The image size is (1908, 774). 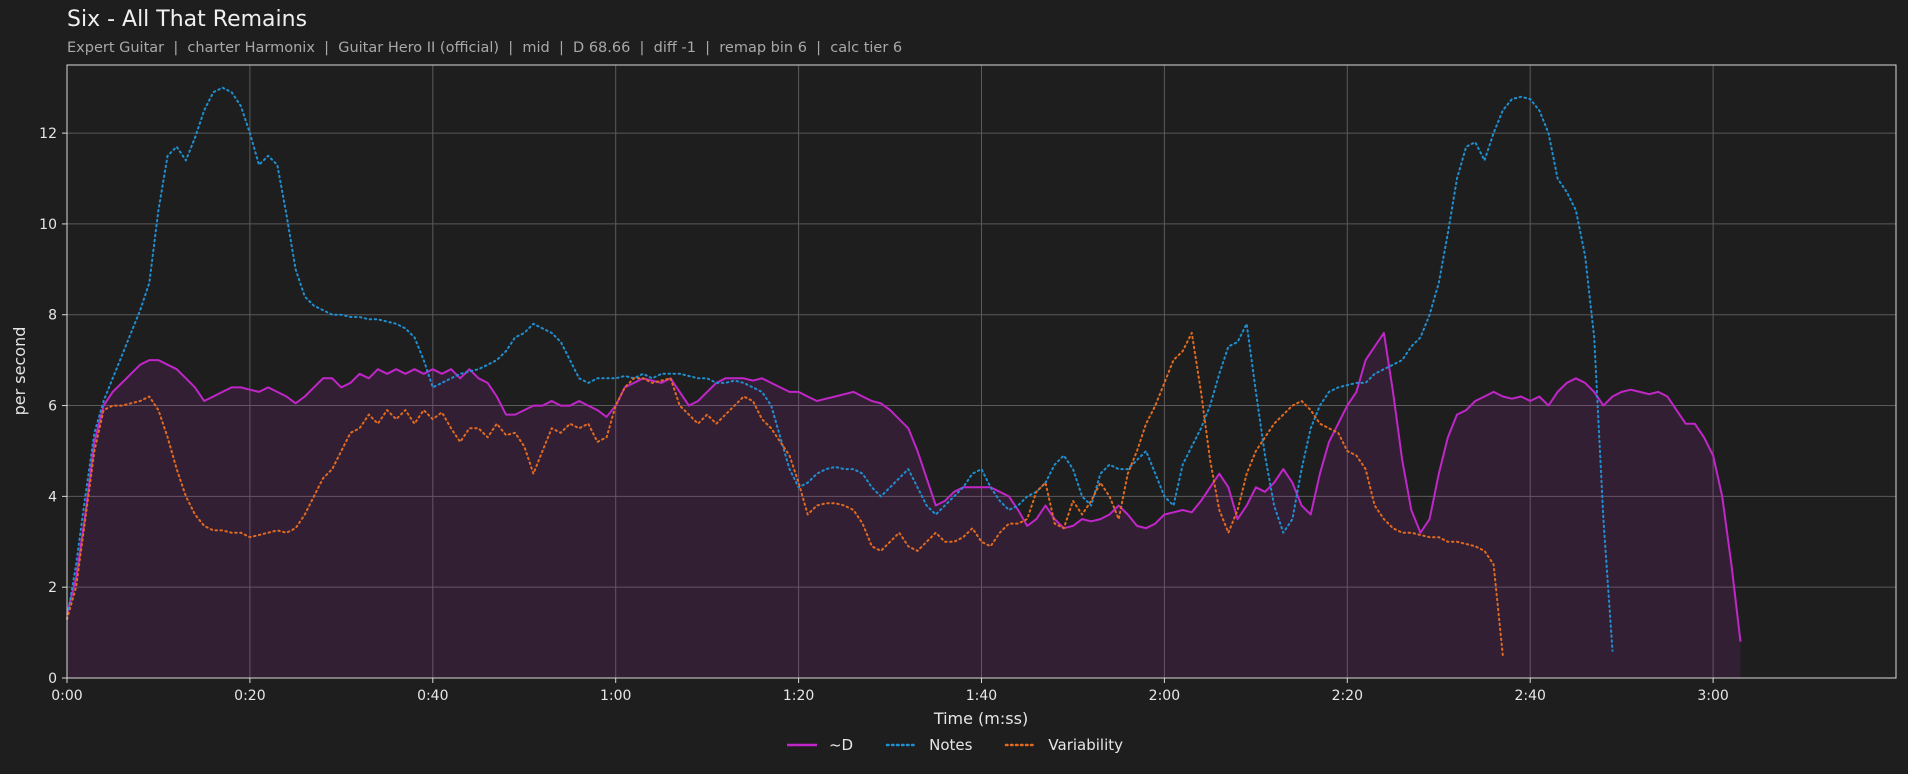 What do you see at coordinates (1021, 745) in the screenshot?
I see `legend-swatch-variability` at bounding box center [1021, 745].